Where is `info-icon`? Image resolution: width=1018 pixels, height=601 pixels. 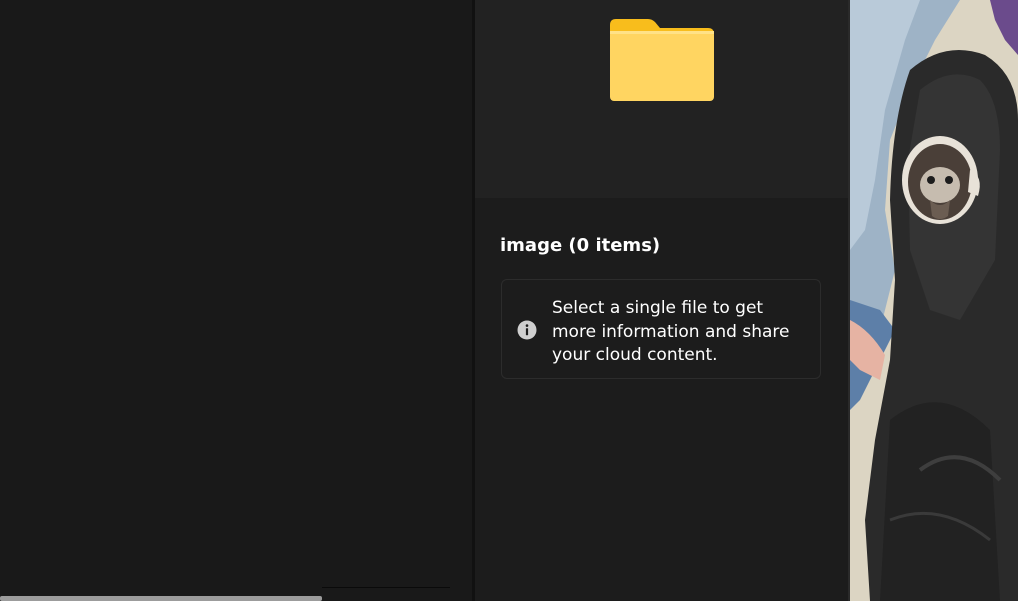
info-icon is located at coordinates (527, 330).